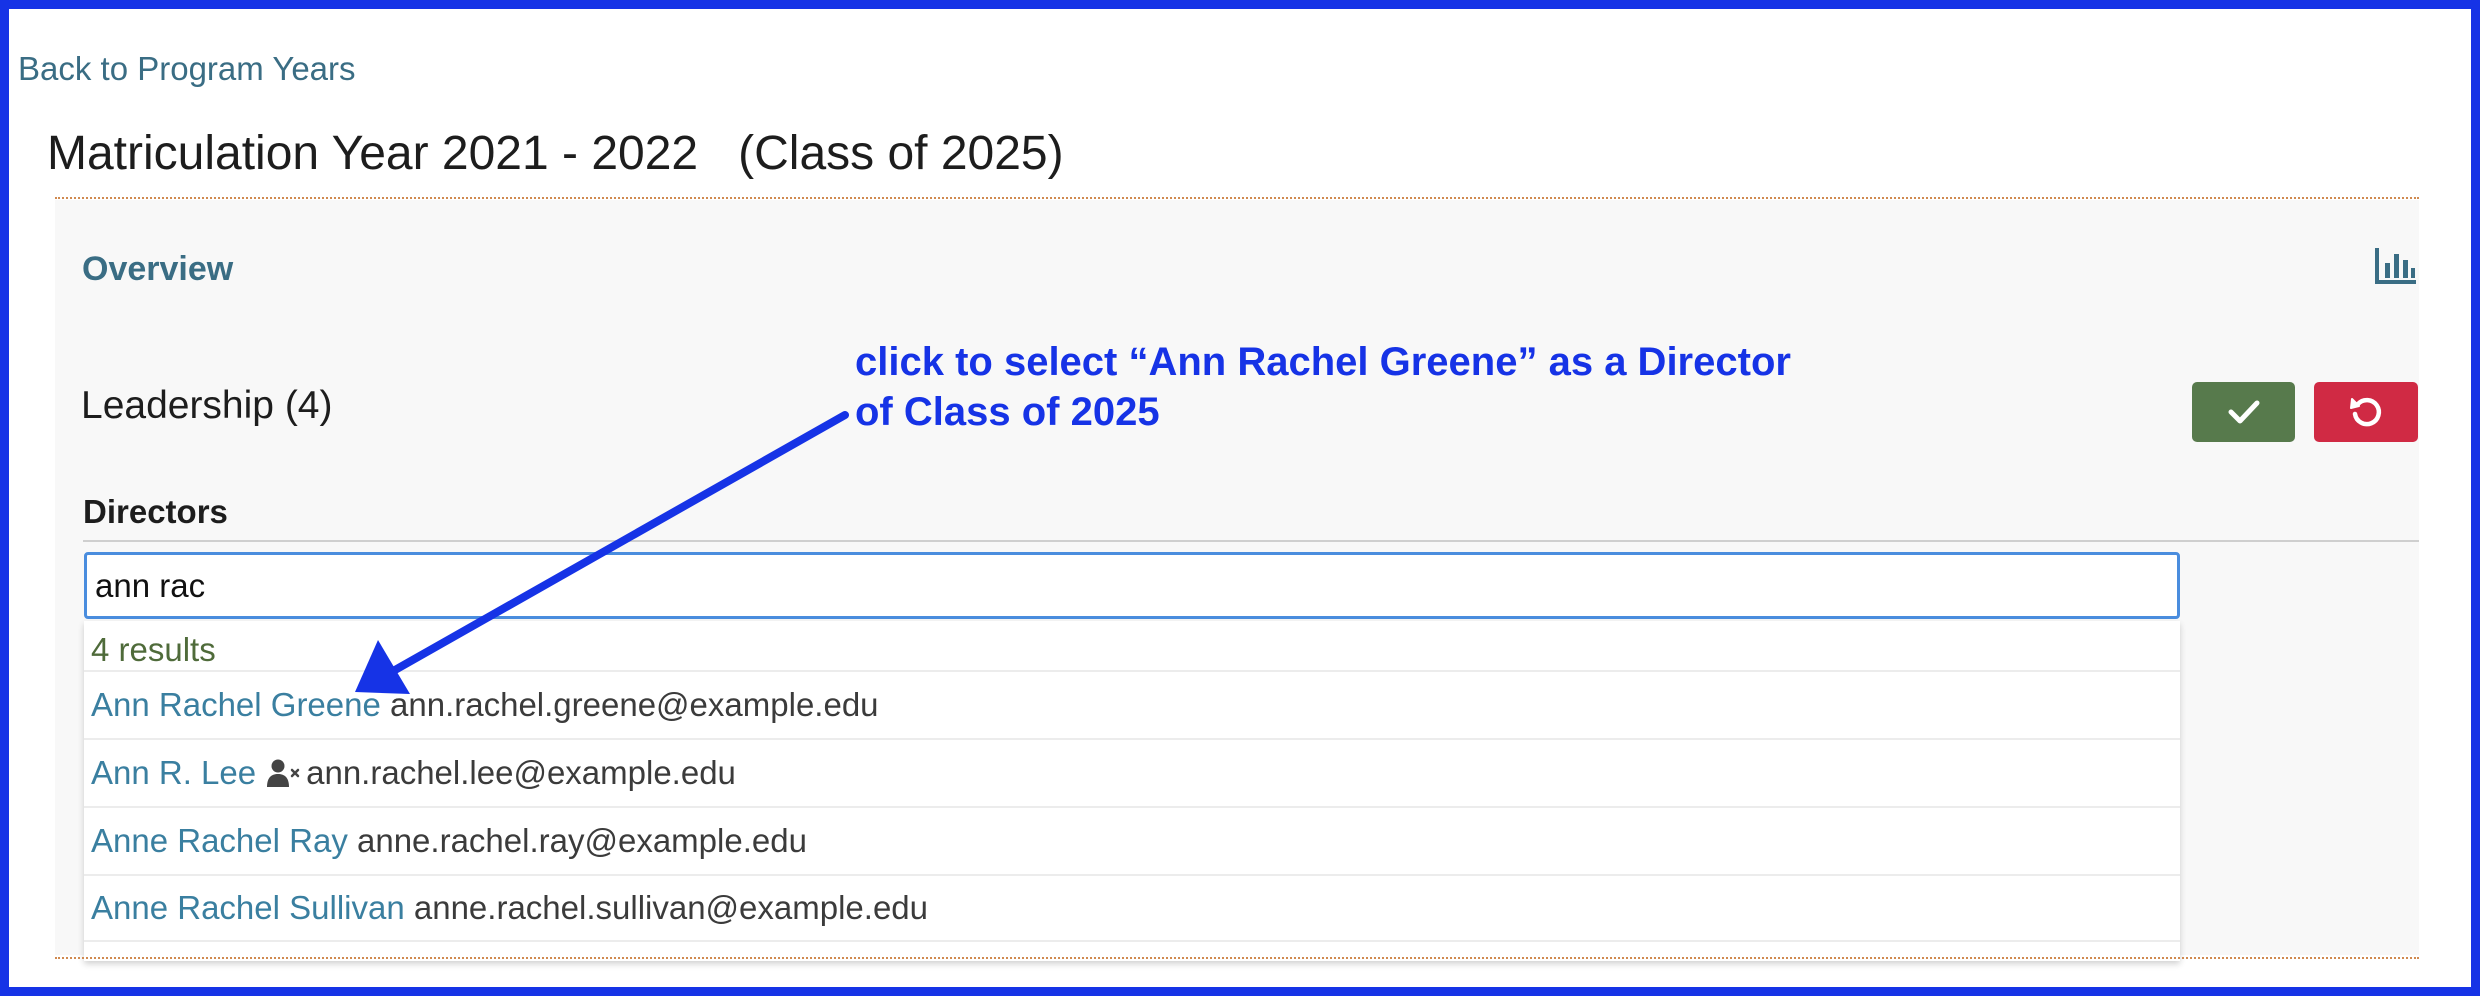 This screenshot has height=996, width=2480. What do you see at coordinates (2396, 266) in the screenshot?
I see `bar-chart-icon` at bounding box center [2396, 266].